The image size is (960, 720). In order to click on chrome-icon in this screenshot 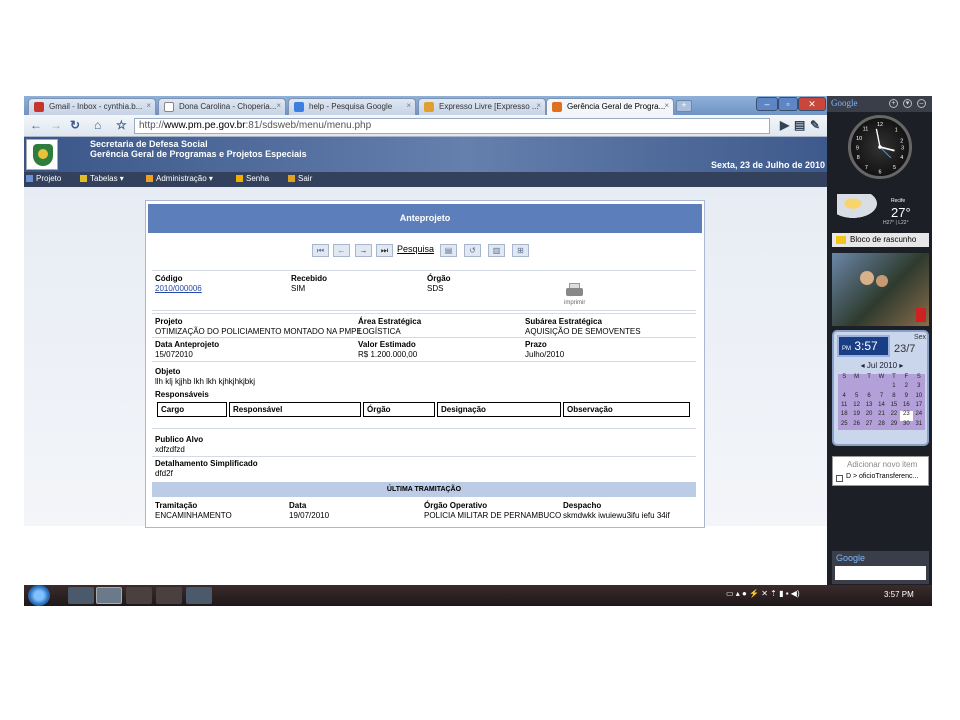, I will do `click(109, 595)`.